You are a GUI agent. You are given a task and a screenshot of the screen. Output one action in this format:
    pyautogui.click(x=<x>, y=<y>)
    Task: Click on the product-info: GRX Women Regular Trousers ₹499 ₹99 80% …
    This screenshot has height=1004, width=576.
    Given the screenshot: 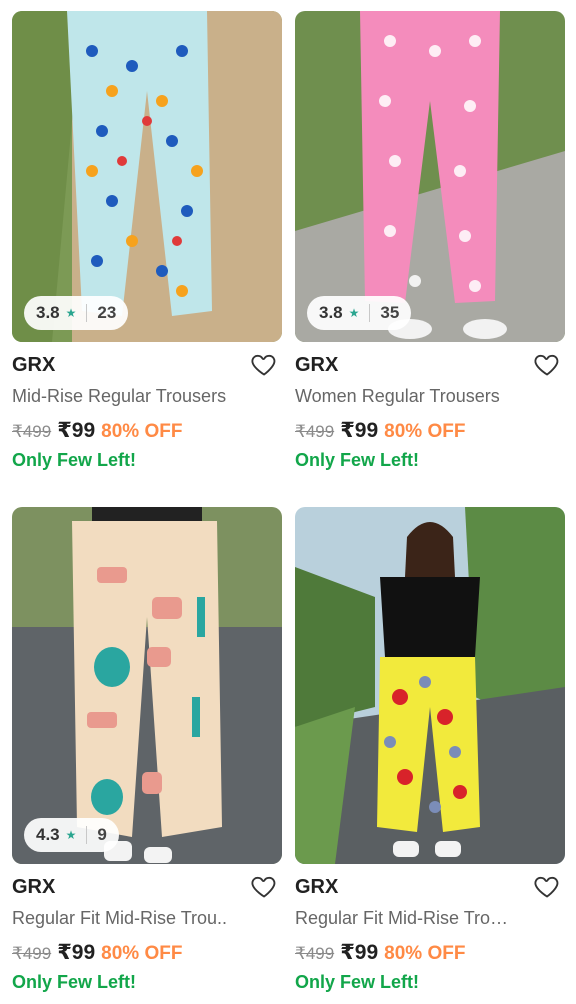 What is the action you would take?
    pyautogui.click(x=430, y=416)
    